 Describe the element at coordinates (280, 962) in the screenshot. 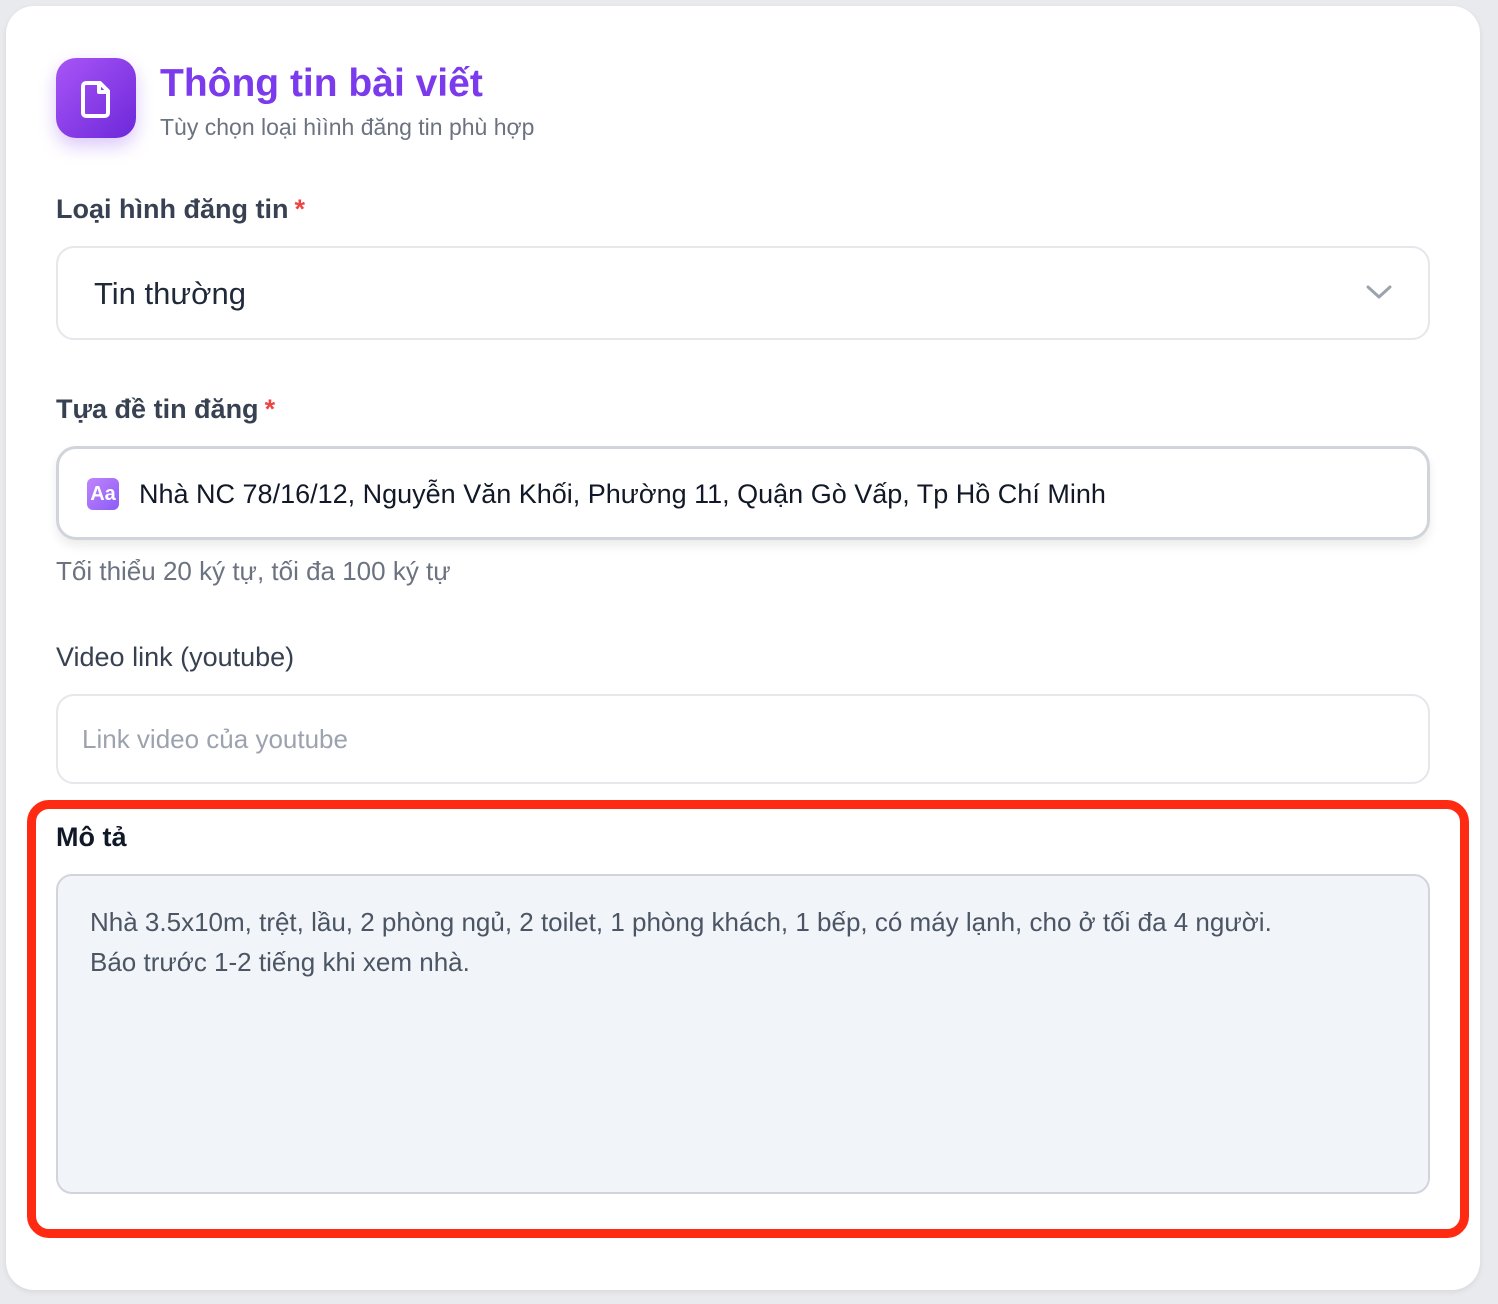

I see `description-line-2: Báo trước 1-2 tiếng khi xem nhà.` at that location.